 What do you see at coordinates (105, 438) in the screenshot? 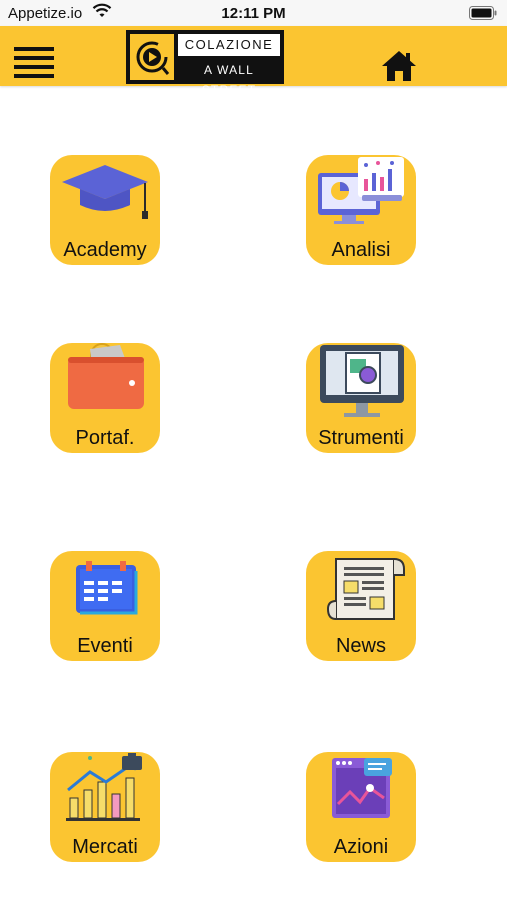
I see `tile-label: Portaf.` at bounding box center [105, 438].